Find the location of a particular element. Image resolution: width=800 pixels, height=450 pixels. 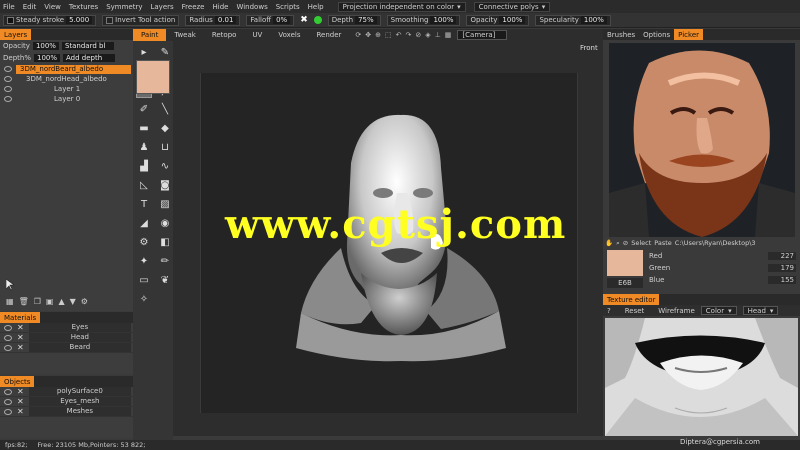

material-dropdown: Head ▾ is located at coordinates (760, 310).